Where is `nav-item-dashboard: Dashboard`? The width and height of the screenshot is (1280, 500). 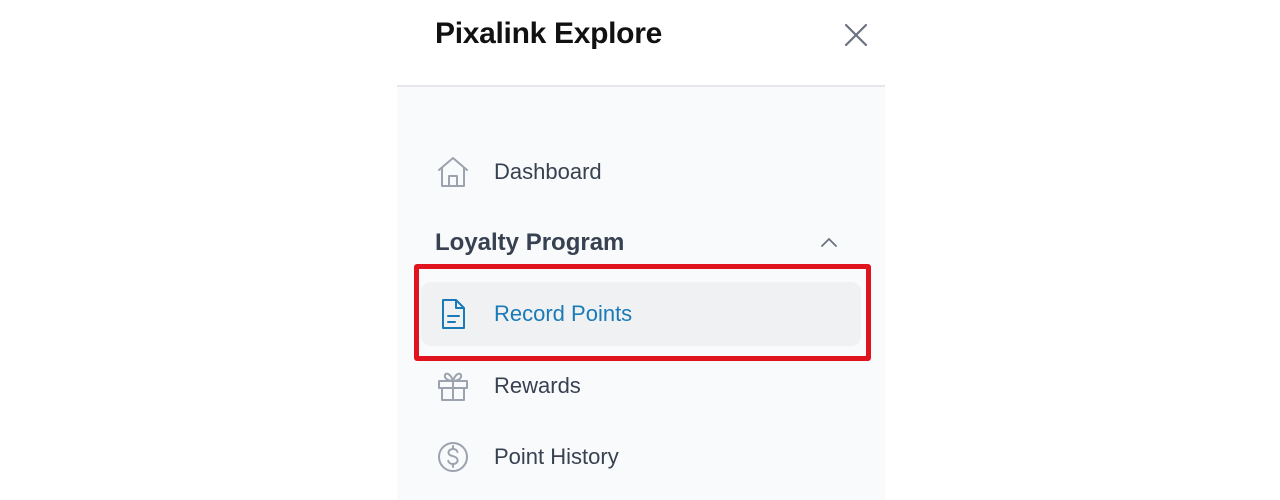
nav-item-dashboard: Dashboard is located at coordinates (641, 172).